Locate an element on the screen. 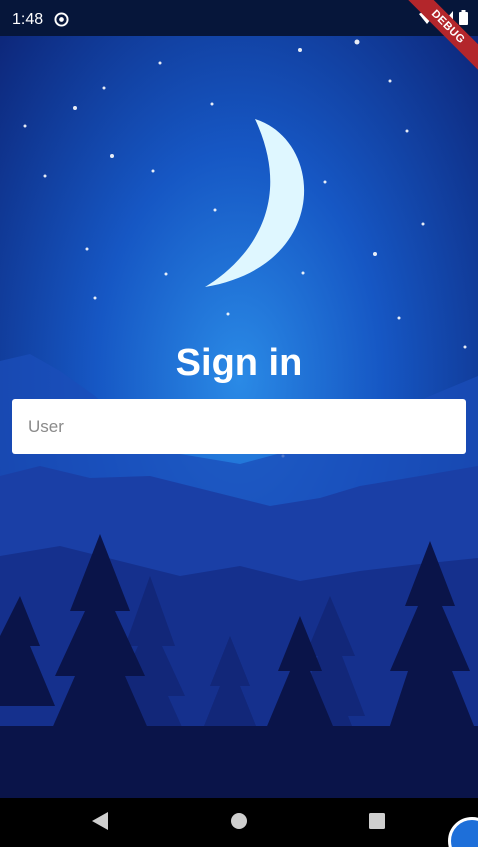 The image size is (478, 847). navigation-bar is located at coordinates (239, 822).